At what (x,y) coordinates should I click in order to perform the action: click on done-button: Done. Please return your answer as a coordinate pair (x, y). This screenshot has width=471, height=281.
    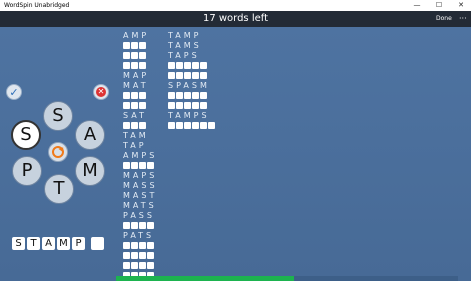
    Looking at the image, I should click on (444, 19).